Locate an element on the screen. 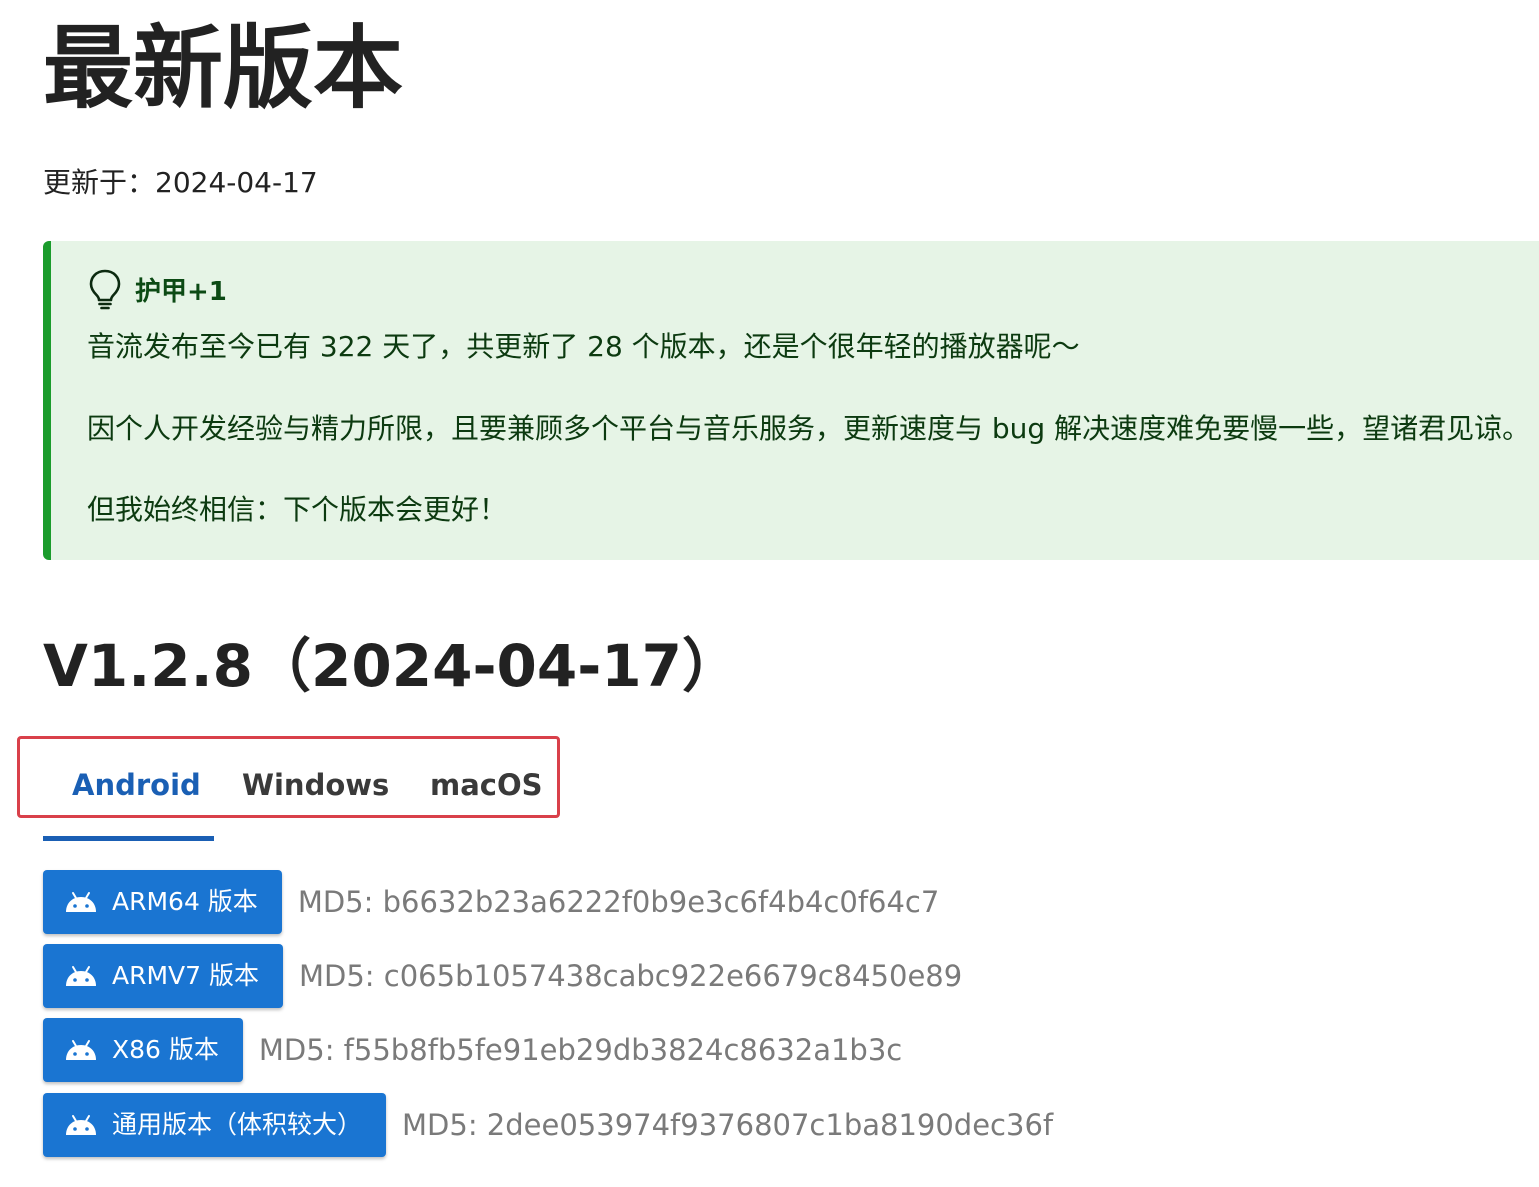  download-label: ARMV7 版本 is located at coordinates (185, 975).